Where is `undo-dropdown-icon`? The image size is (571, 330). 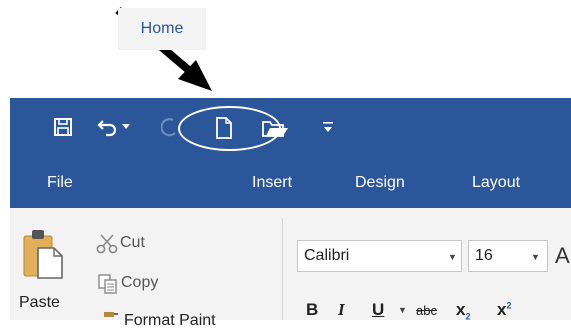 undo-dropdown-icon is located at coordinates (126, 127).